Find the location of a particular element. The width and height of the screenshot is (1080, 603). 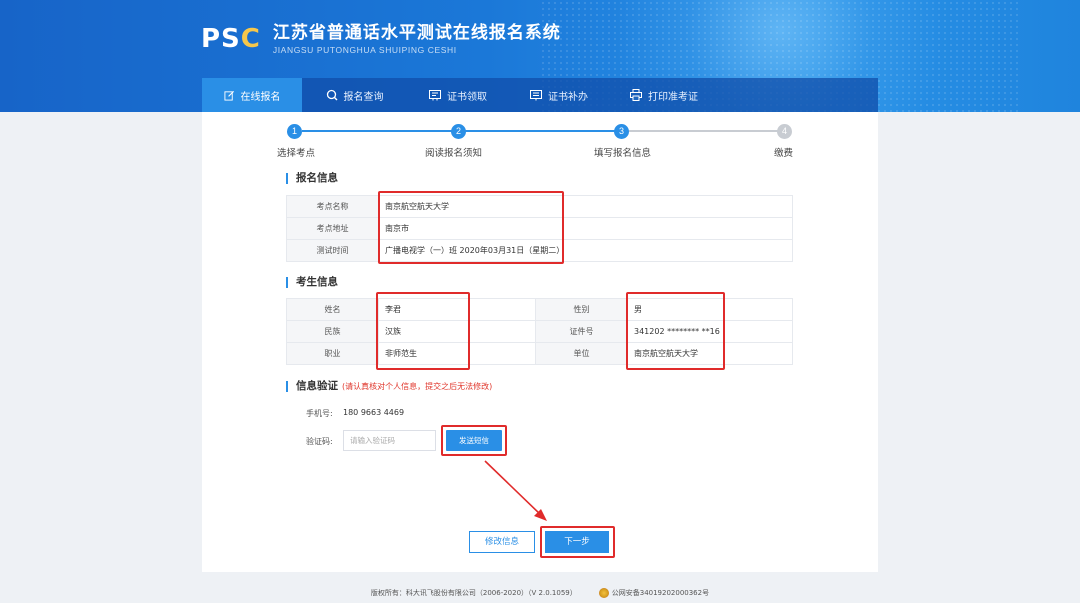

police-badge-icon is located at coordinates (603, 593).